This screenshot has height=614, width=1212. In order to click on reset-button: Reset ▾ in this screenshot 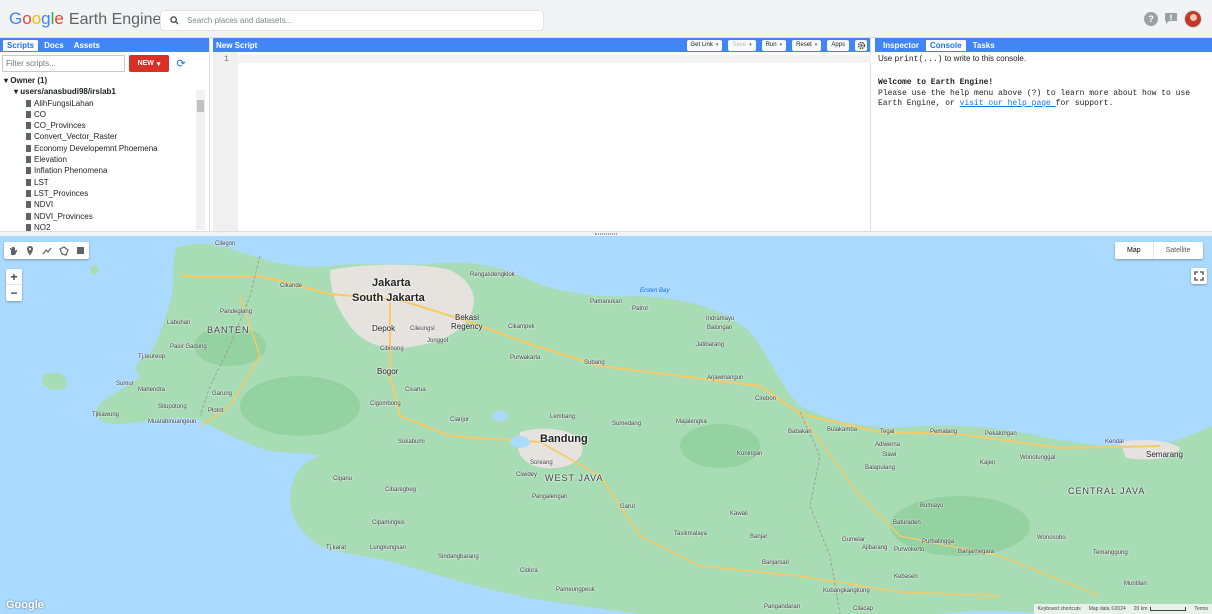, I will do `click(807, 45)`.